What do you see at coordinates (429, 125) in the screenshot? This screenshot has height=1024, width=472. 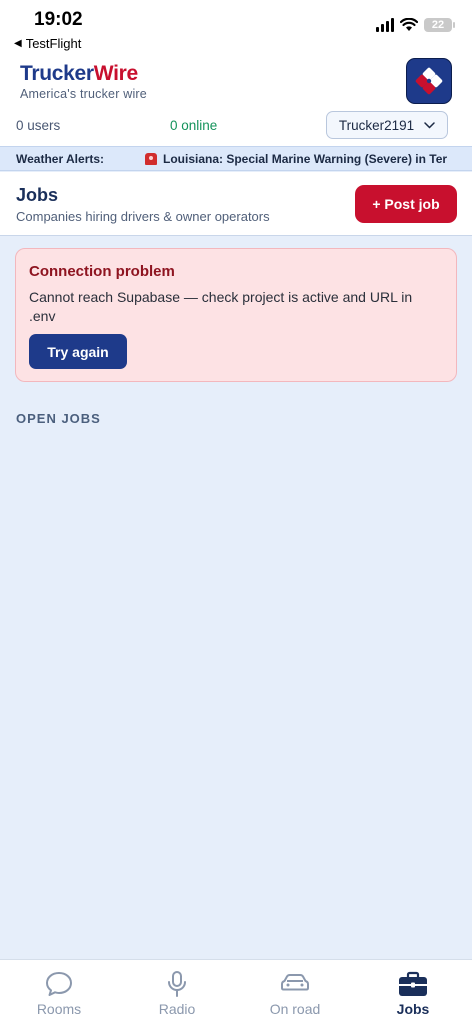 I see `chevron-down-icon` at bounding box center [429, 125].